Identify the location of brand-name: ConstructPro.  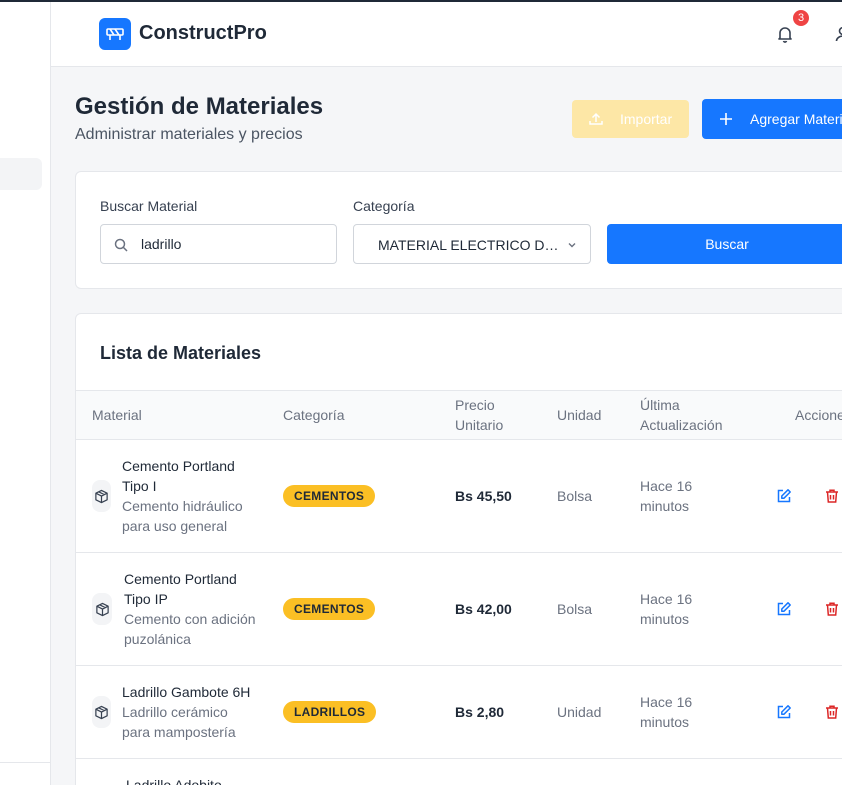
(203, 33).